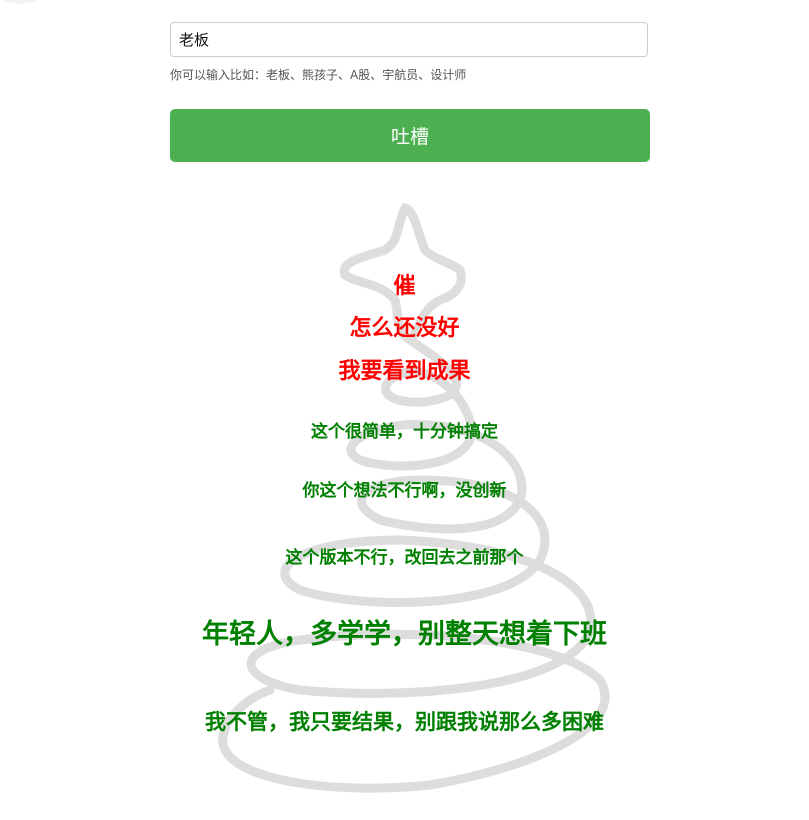 Image resolution: width=809 pixels, height=820 pixels. What do you see at coordinates (404, 491) in the screenshot?
I see `tree-line-5: 你这个想法不行啊，没创新` at bounding box center [404, 491].